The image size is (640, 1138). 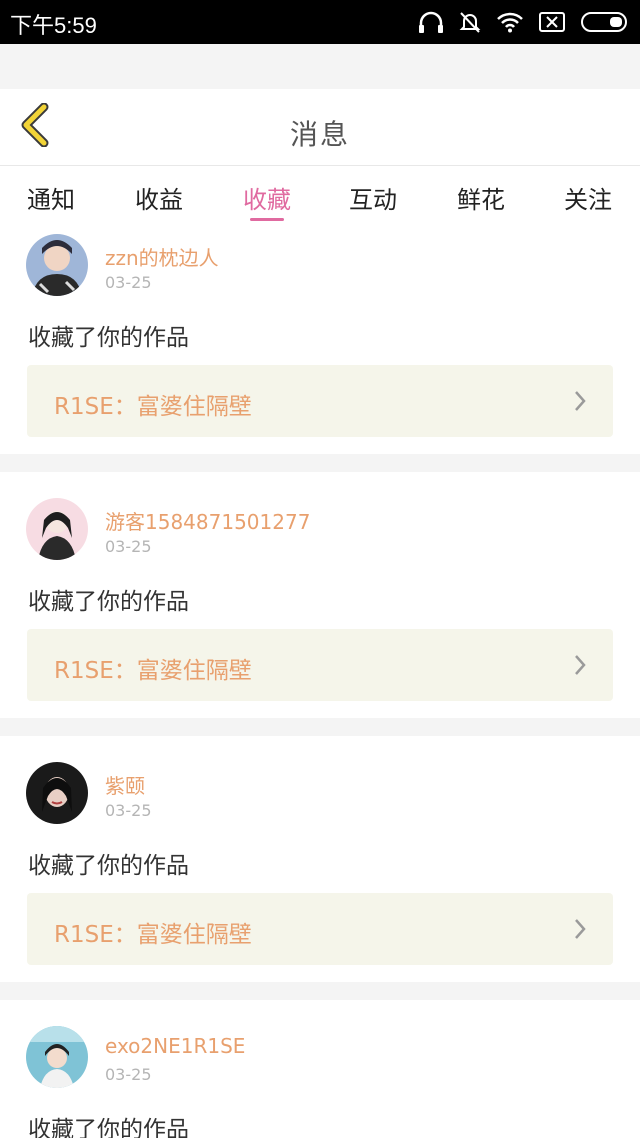 What do you see at coordinates (470, 22) in the screenshot?
I see `bell-off-icon` at bounding box center [470, 22].